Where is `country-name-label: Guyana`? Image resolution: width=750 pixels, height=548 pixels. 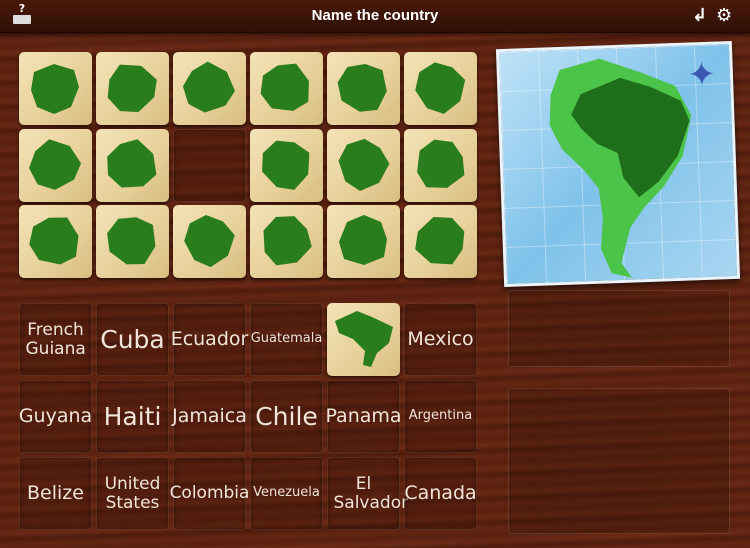 country-name-label: Guyana is located at coordinates (55, 416).